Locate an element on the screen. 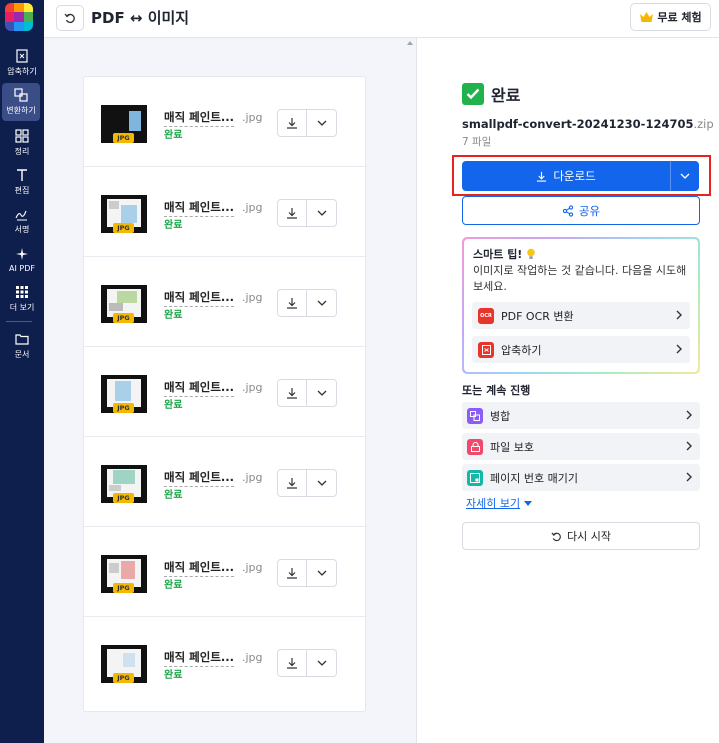  zip-extension: .zip is located at coordinates (703, 124).